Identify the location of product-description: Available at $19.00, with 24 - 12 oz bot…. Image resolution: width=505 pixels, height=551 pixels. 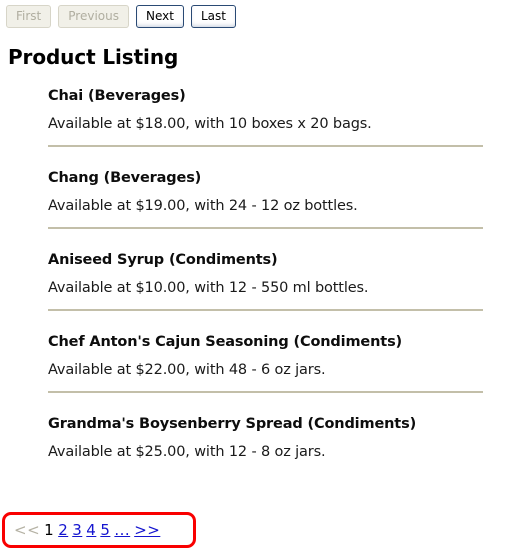
(203, 205).